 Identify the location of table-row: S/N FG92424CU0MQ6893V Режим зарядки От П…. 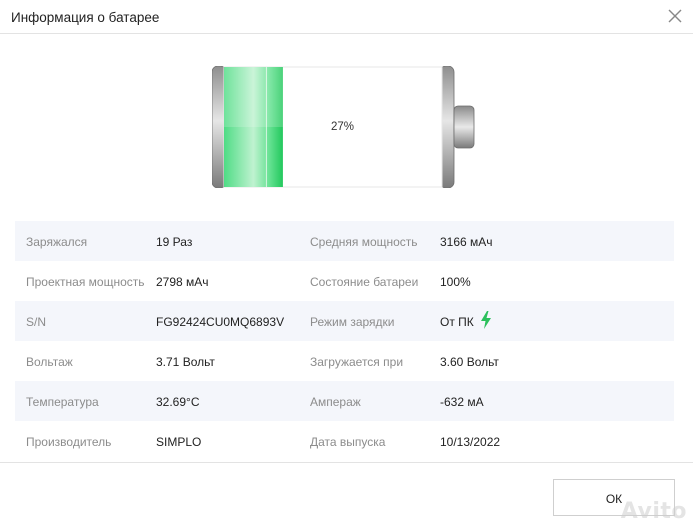
(344, 321).